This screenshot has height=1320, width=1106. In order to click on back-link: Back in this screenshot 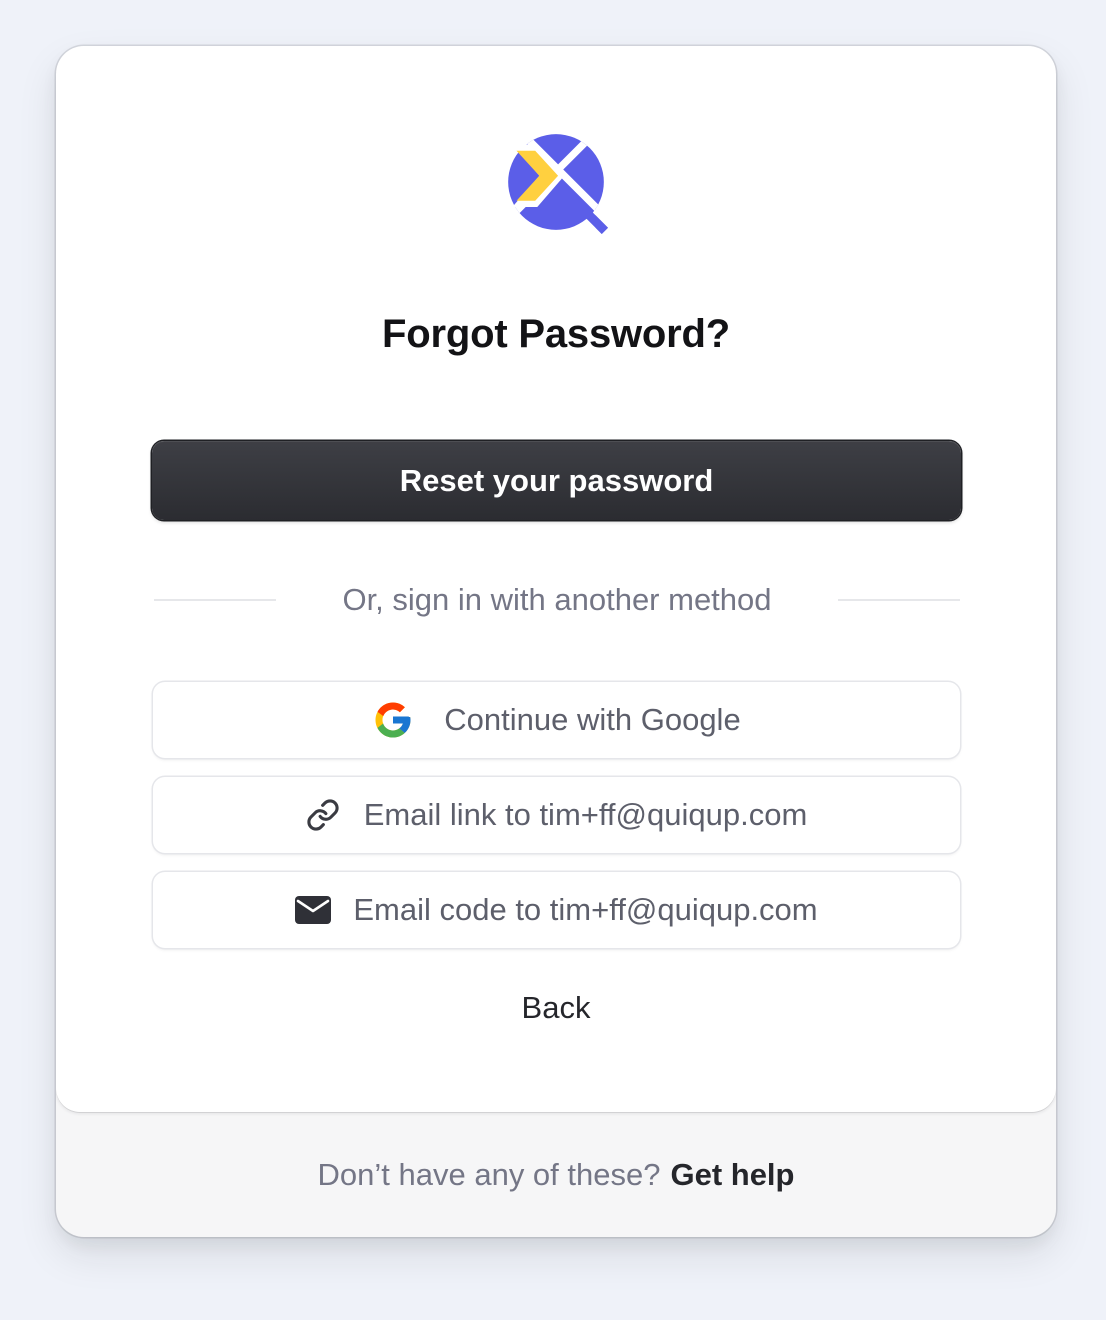, I will do `click(556, 1008)`.